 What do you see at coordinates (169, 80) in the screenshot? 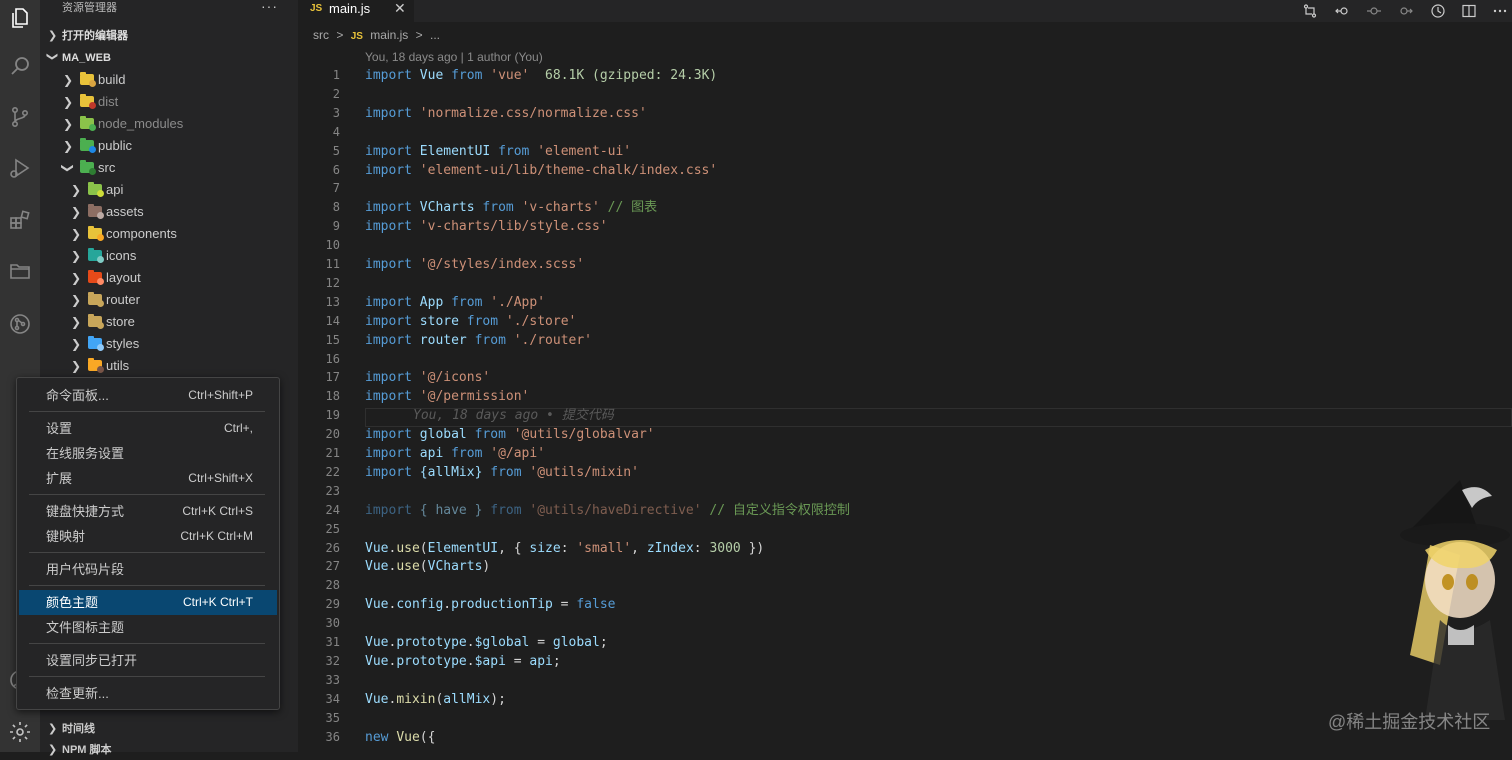
I see `tree-item-build: ❯ build` at bounding box center [169, 80].